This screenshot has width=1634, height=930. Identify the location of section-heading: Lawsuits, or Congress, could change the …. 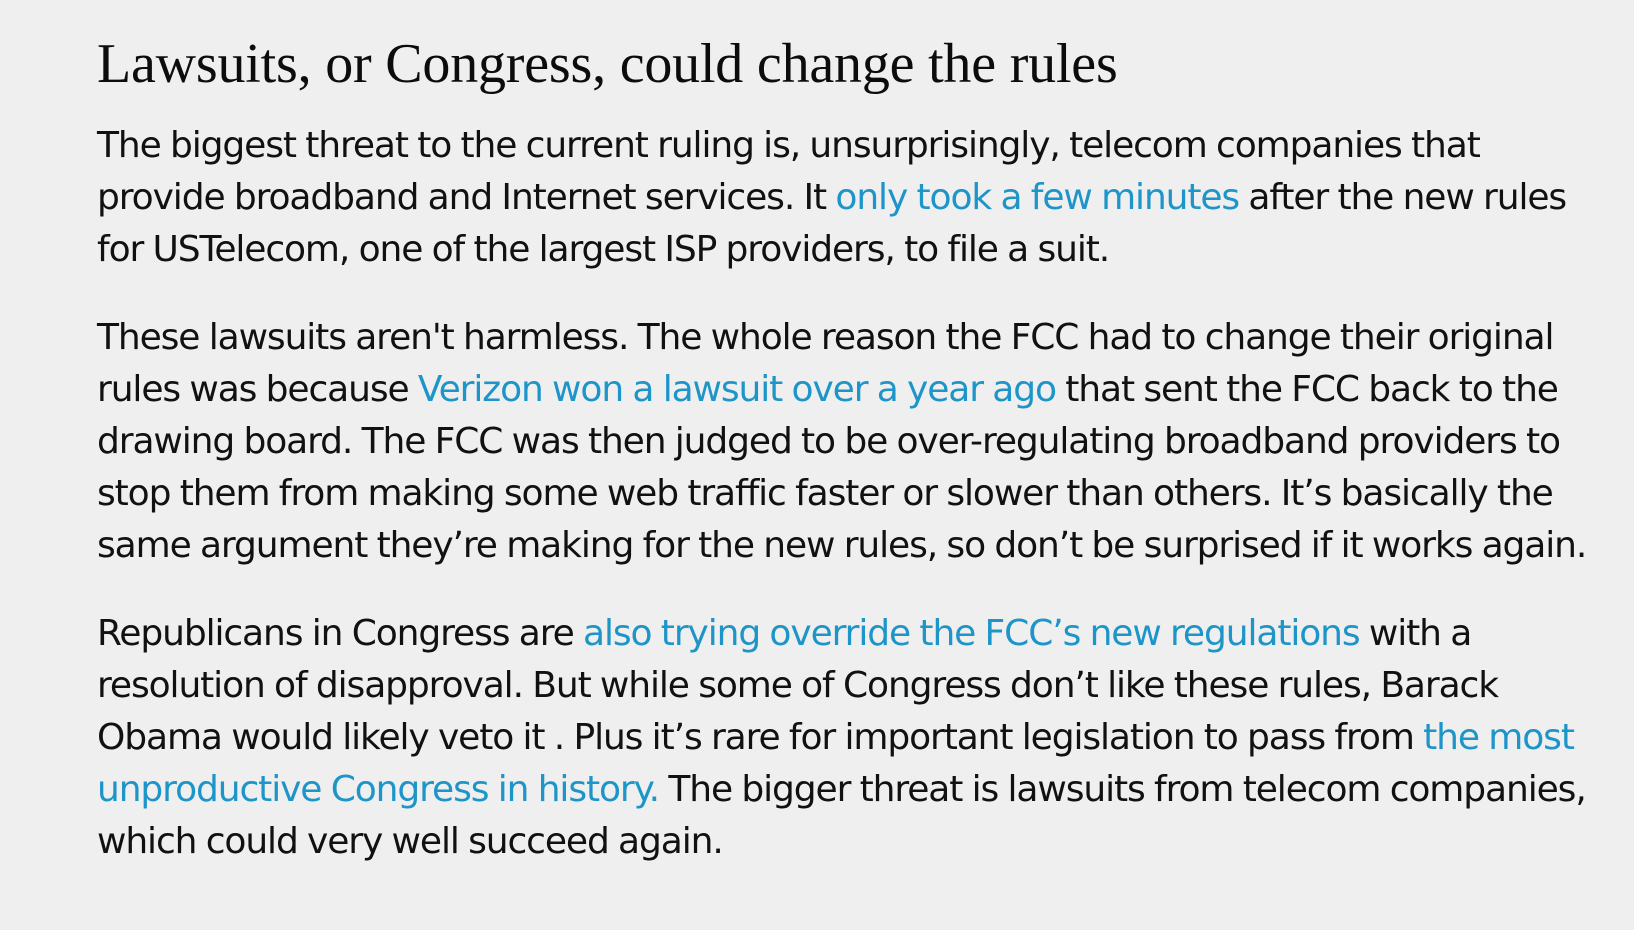
(607, 64).